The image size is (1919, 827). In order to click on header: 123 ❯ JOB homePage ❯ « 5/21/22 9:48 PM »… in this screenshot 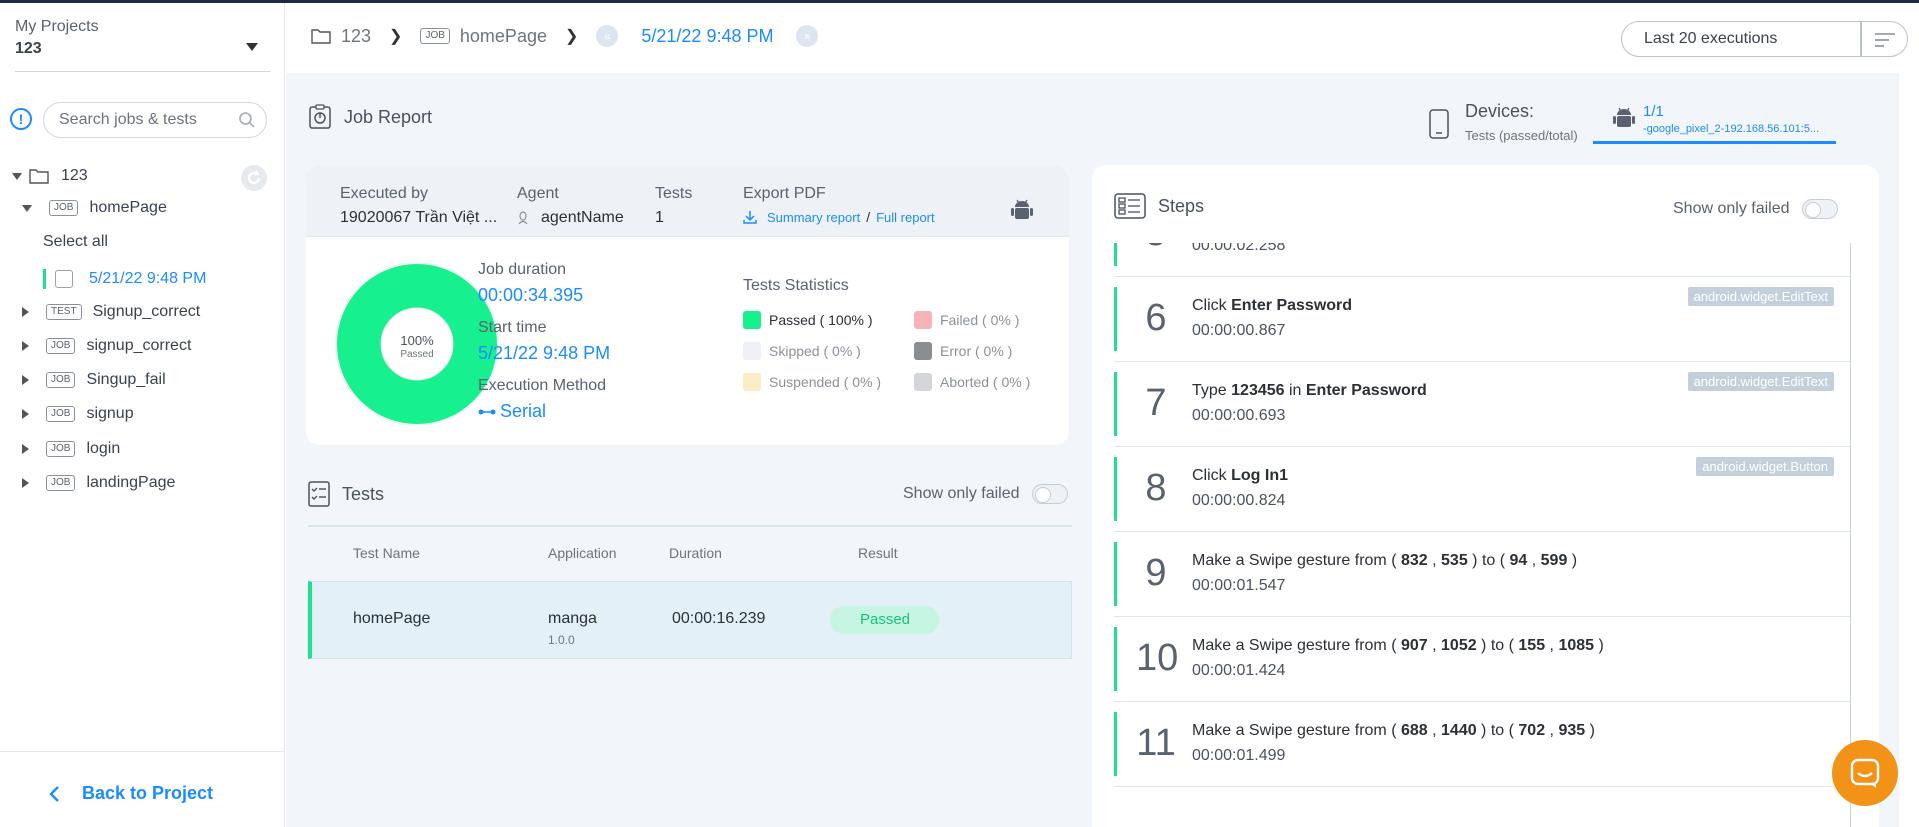, I will do `click(1102, 38)`.